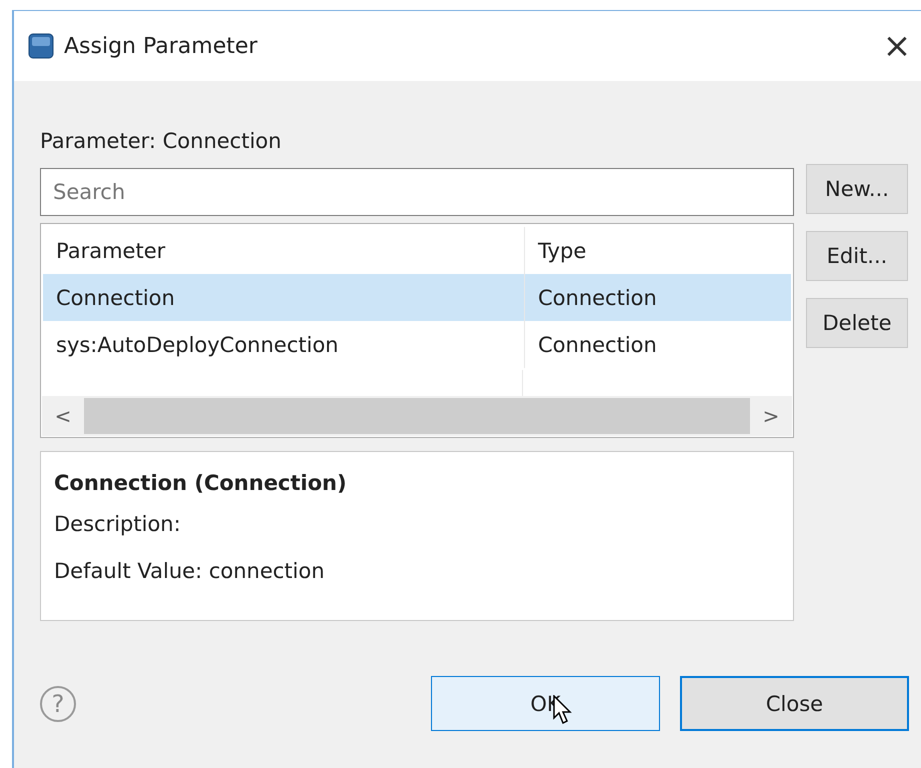 The height and width of the screenshot is (768, 921). I want to click on app-logo-icon, so click(41, 46).